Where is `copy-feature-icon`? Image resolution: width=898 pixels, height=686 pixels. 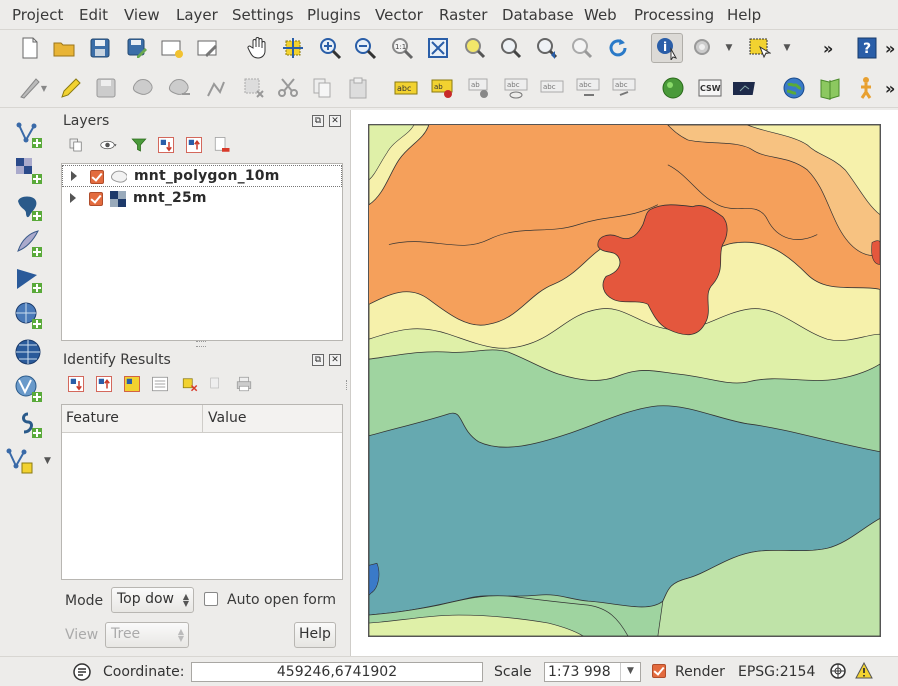 copy-feature-icon is located at coordinates (216, 384).